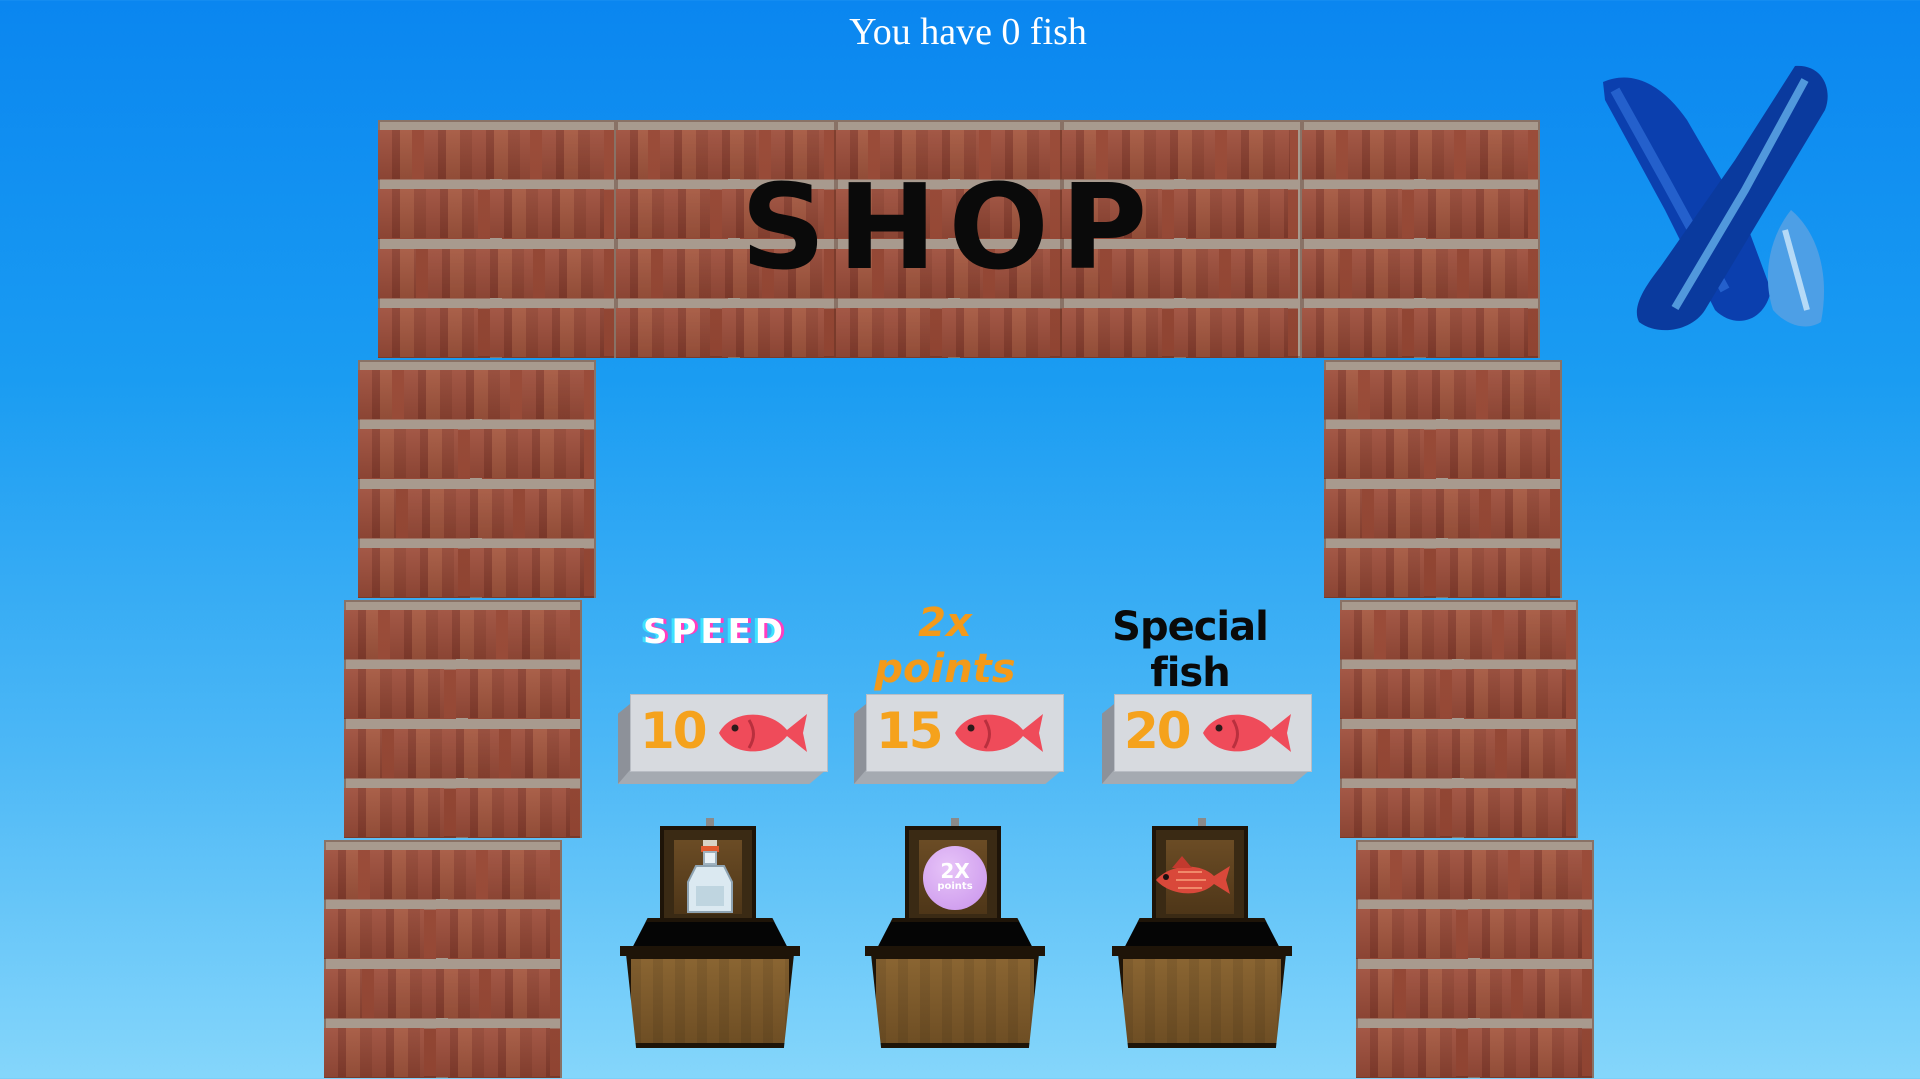 The width and height of the screenshot is (1920, 1079). Describe the element at coordinates (945, 646) in the screenshot. I see `item-label-2x-points: 2x points` at that location.